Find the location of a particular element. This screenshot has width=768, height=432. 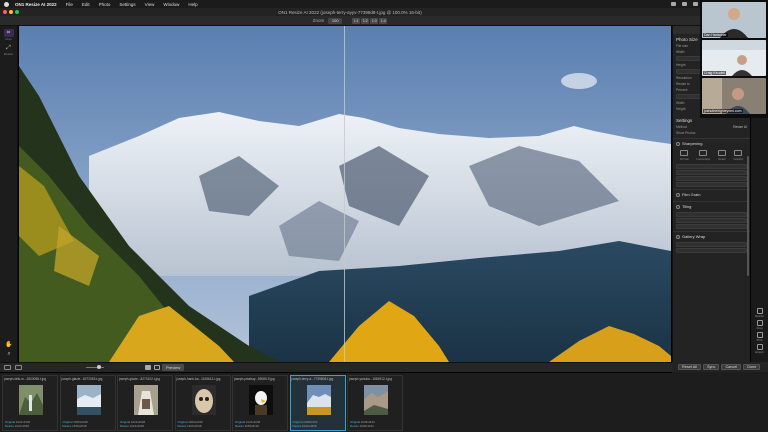

close-window-button is located at coordinates (5, 12).